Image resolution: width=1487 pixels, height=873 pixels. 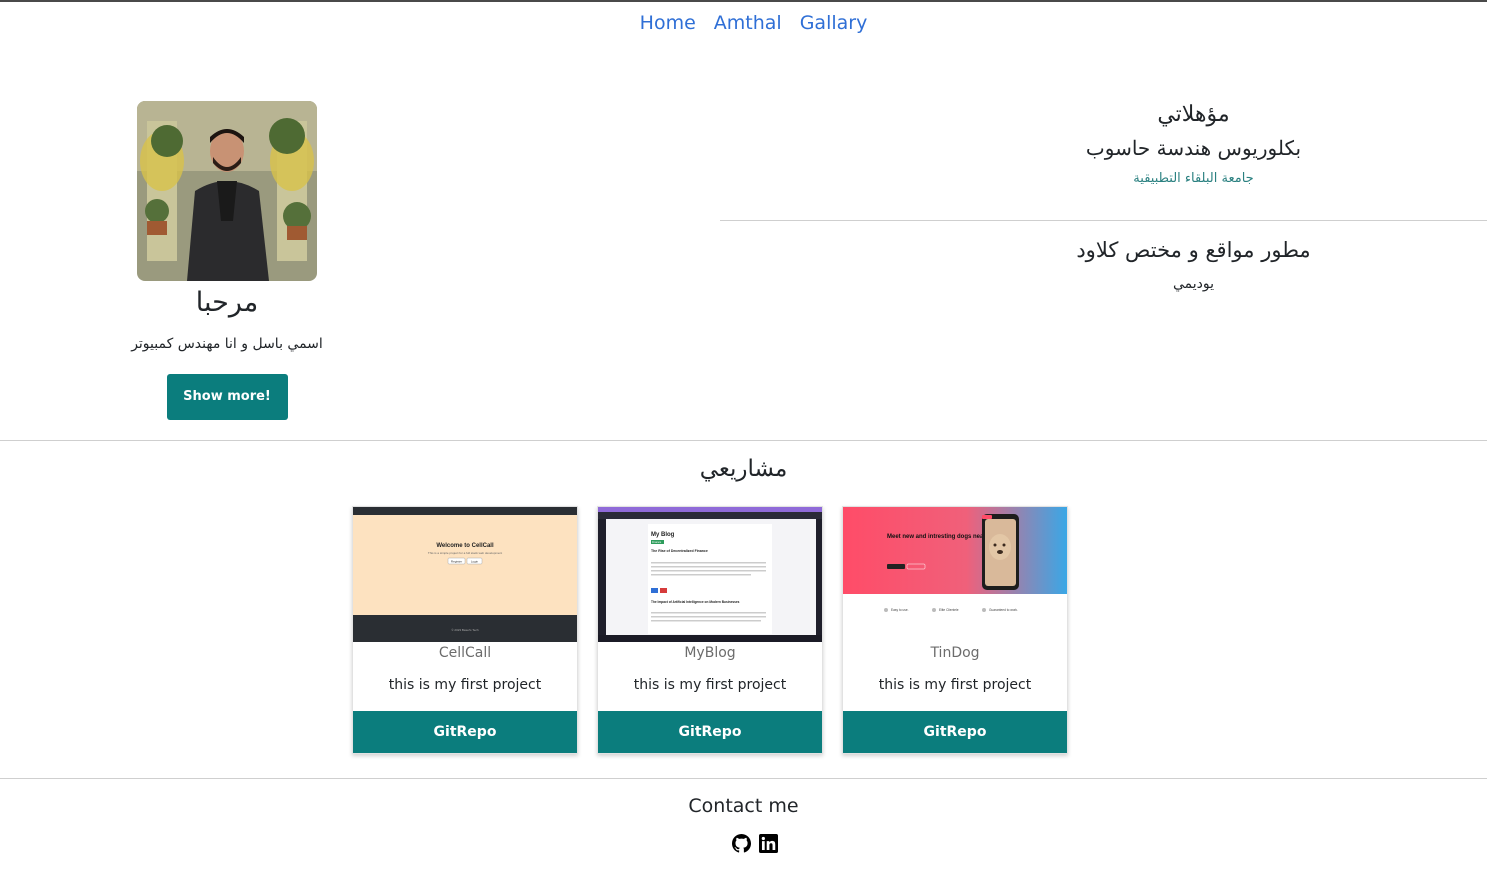 What do you see at coordinates (227, 302) in the screenshot?
I see `greeting-heading: مرحبا` at bounding box center [227, 302].